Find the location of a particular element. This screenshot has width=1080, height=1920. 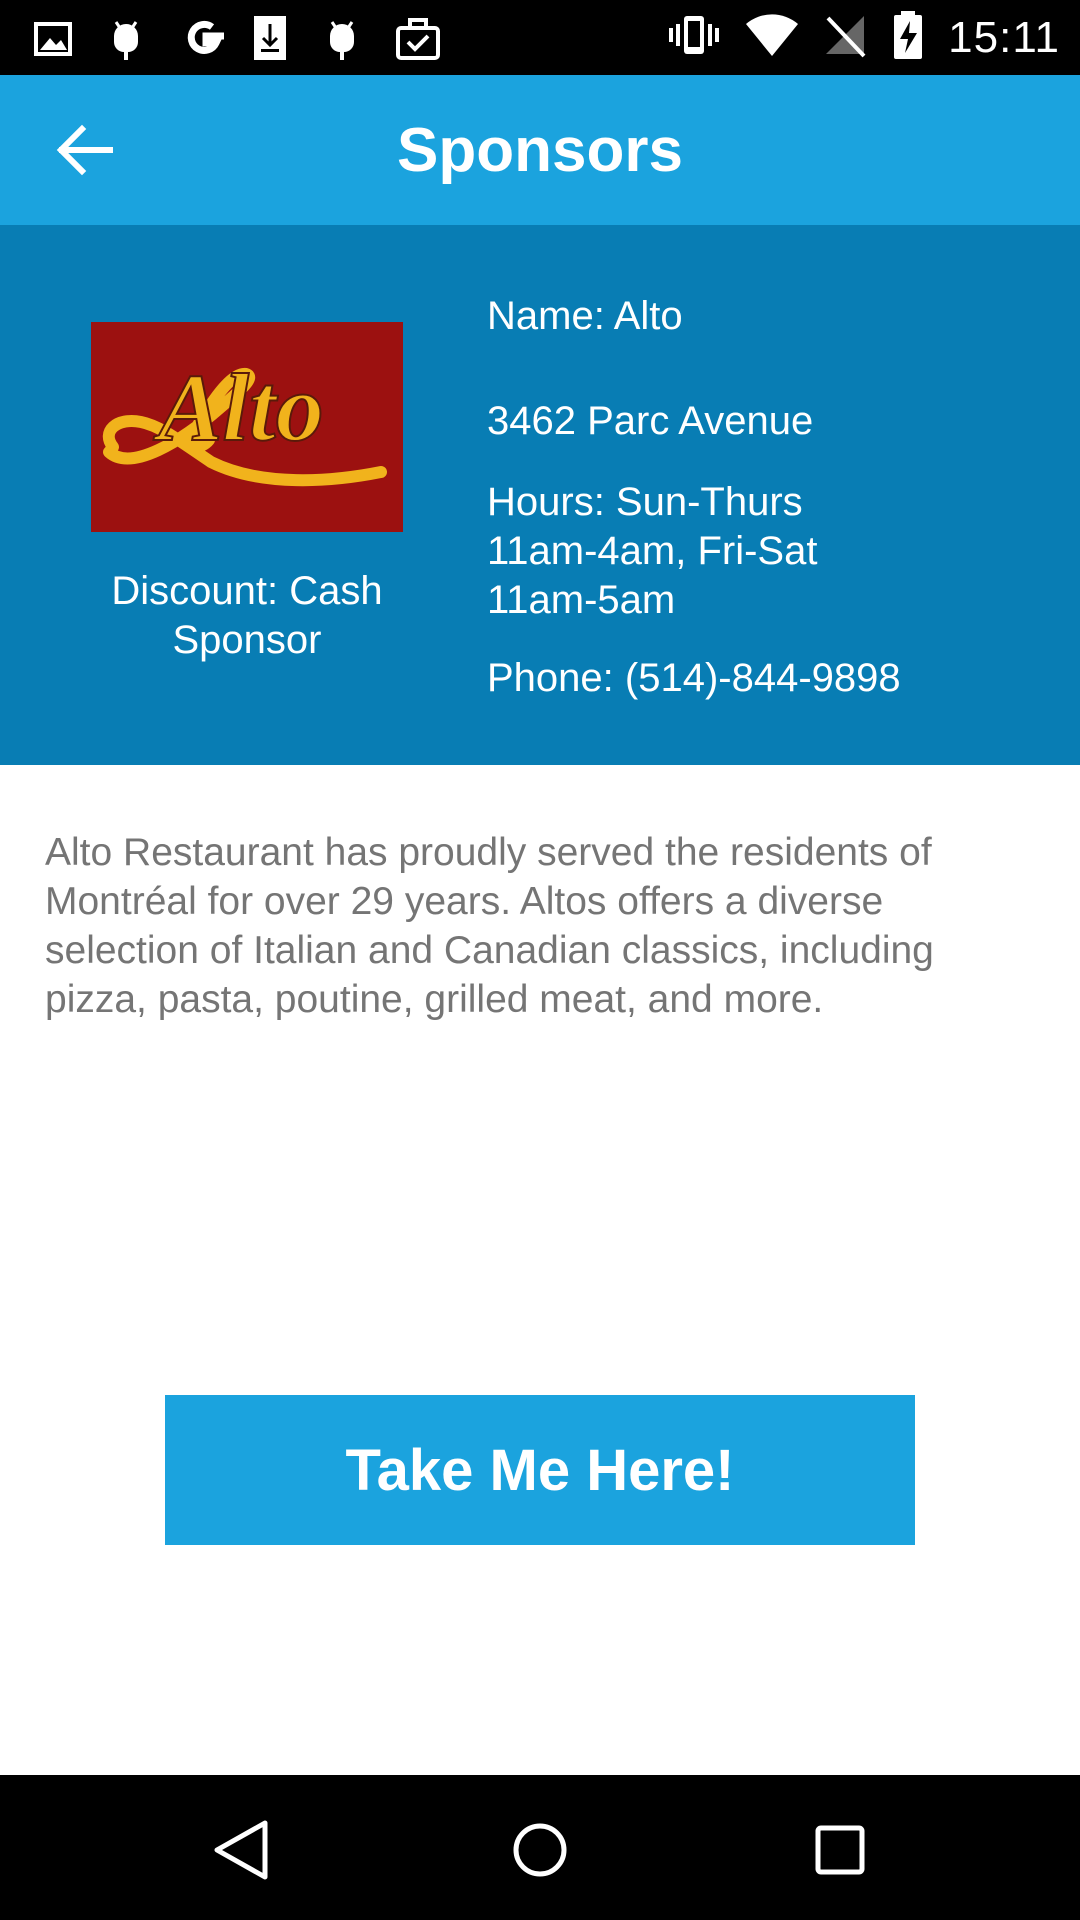

nav-recents-button is located at coordinates (840, 1850).